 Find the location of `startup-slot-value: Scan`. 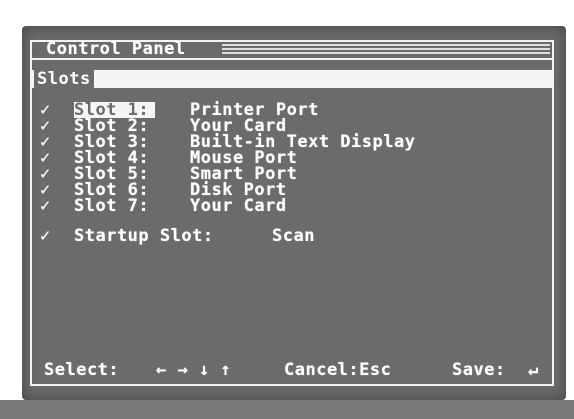

startup-slot-value: Scan is located at coordinates (293, 236).